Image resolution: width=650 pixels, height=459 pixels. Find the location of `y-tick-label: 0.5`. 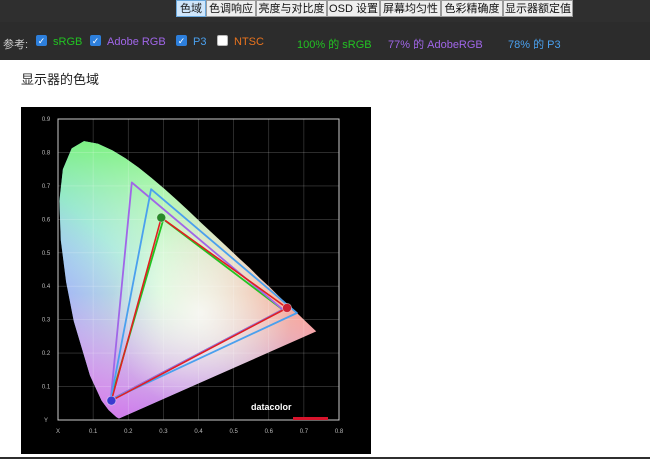

y-tick-label: 0.5 is located at coordinates (46, 254).